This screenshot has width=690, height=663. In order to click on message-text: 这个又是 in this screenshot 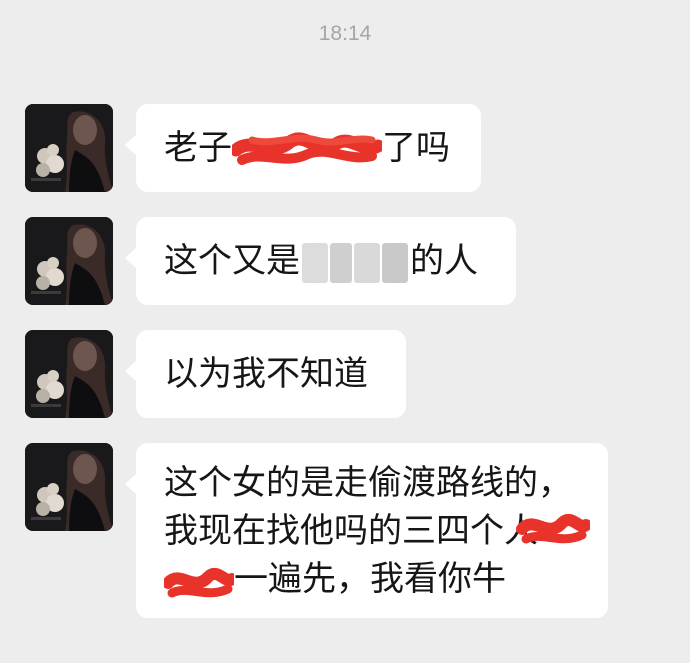, I will do `click(232, 261)`.